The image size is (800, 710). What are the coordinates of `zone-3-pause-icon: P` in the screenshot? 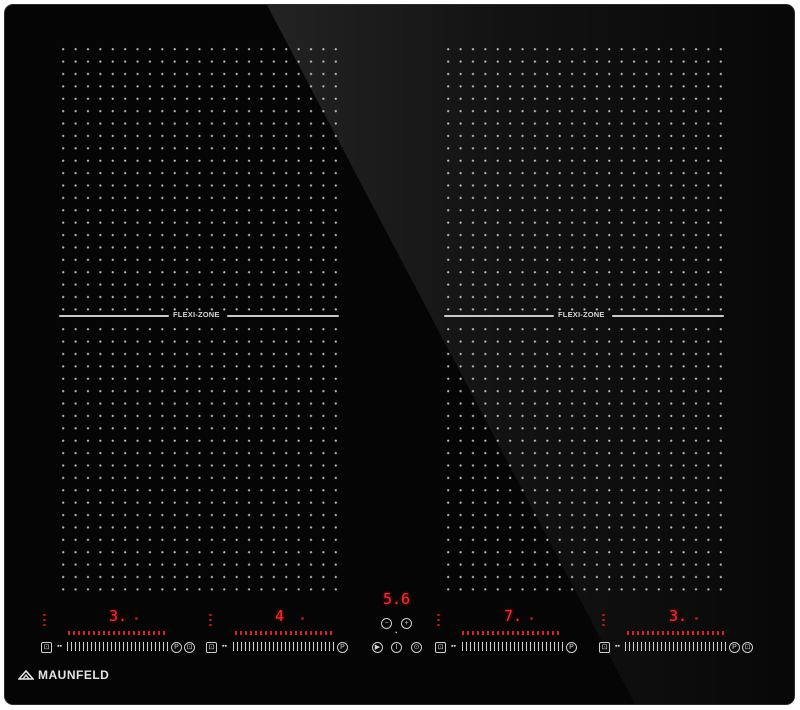 It's located at (571, 647).